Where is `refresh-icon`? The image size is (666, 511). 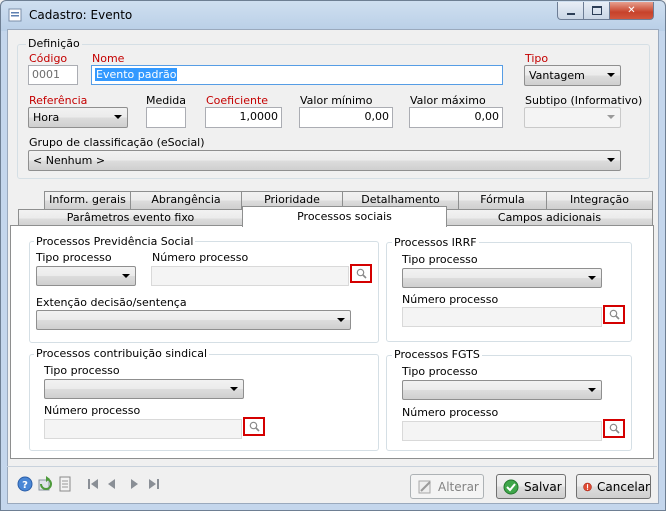
refresh-icon is located at coordinates (45, 484).